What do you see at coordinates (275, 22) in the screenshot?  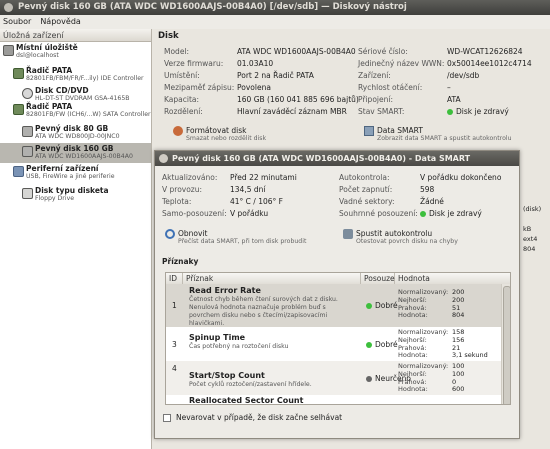 I see `menubar: Soubor Nápověda` at bounding box center [275, 22].